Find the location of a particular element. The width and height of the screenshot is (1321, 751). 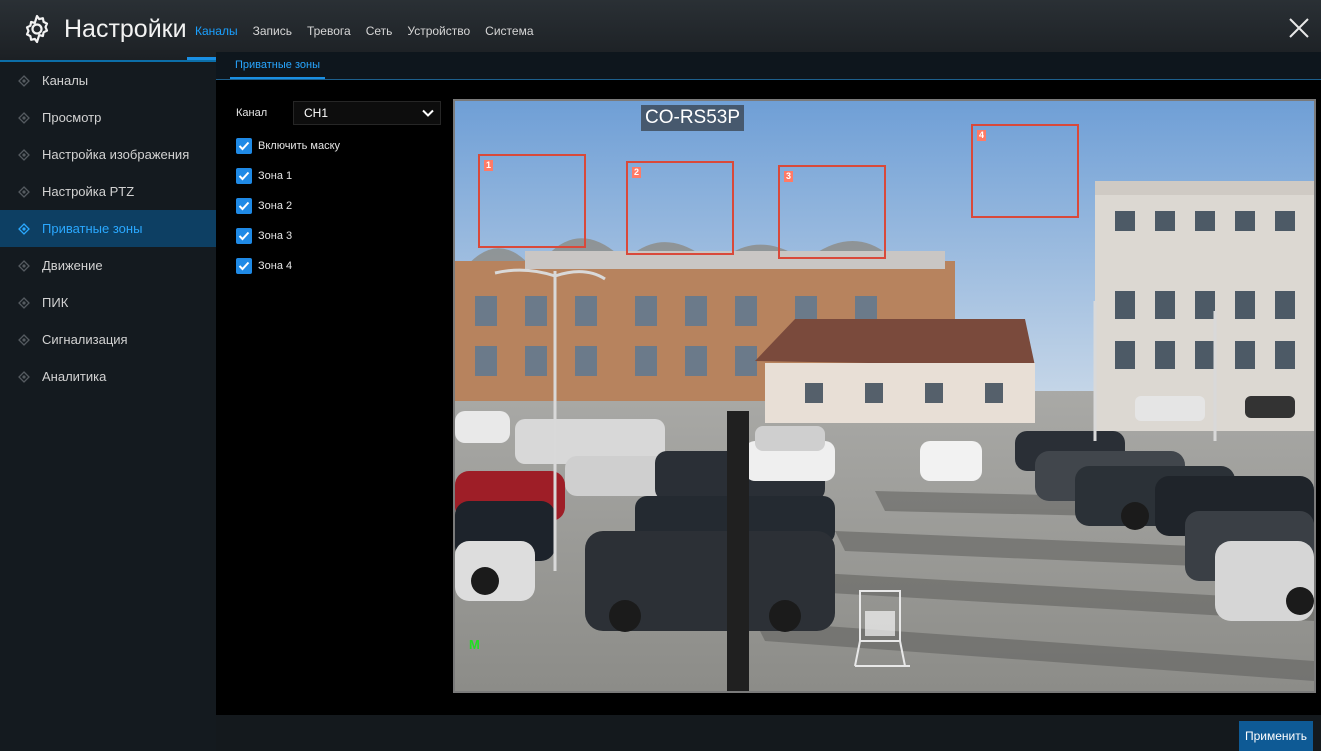

sidebar-item-label: Сигнализация is located at coordinates (85, 339).